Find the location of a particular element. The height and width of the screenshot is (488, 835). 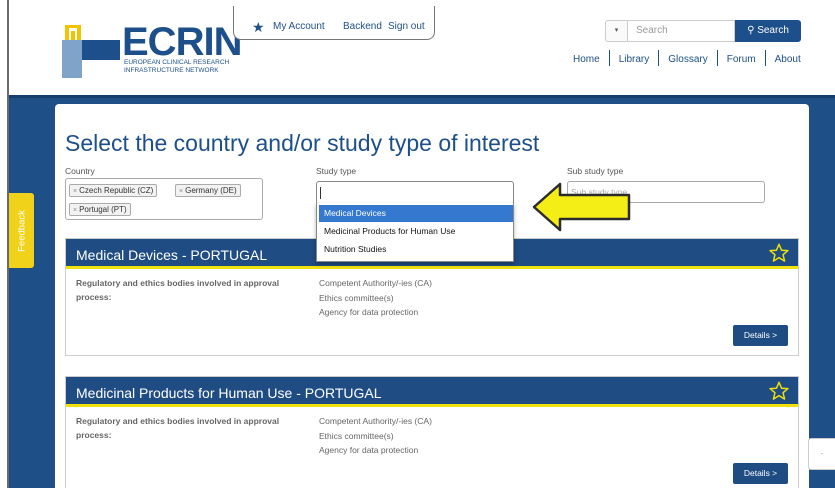

country-tag: × Czech Republic (CZ) is located at coordinates (113, 190).